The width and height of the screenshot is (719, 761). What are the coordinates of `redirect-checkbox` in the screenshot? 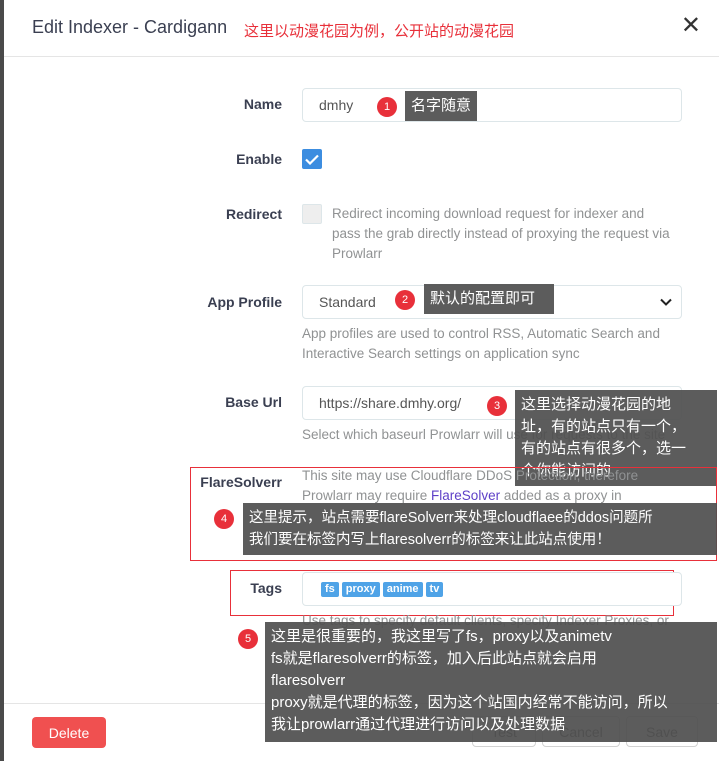 It's located at (312, 214).